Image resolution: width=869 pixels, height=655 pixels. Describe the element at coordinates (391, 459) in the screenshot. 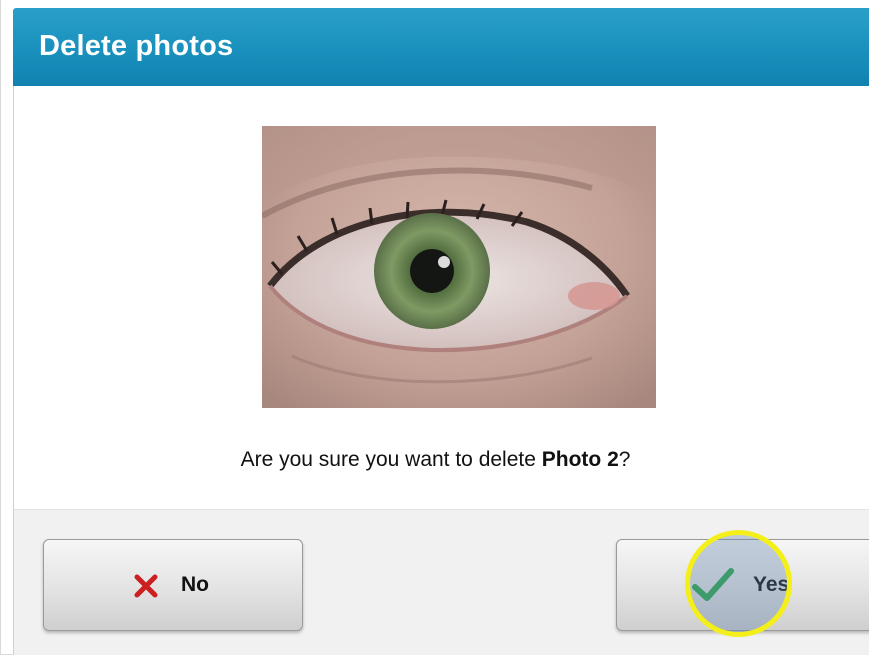

I see `confirmation-prefix: Are you sure you want to delete` at that location.